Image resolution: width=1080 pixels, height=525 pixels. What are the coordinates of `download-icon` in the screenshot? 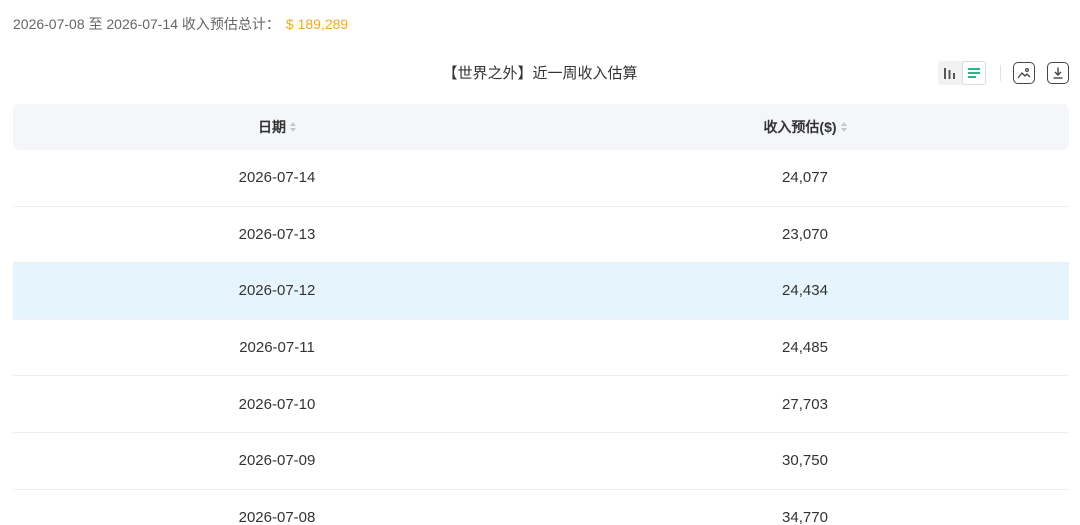 It's located at (1058, 73).